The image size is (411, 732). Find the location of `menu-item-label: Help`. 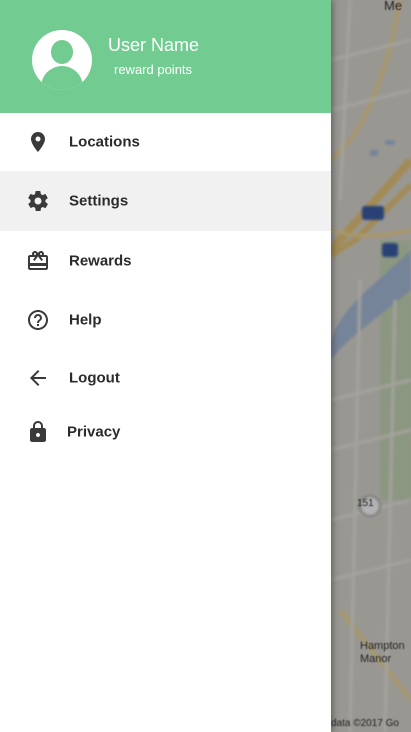

menu-item-label: Help is located at coordinates (85, 320).